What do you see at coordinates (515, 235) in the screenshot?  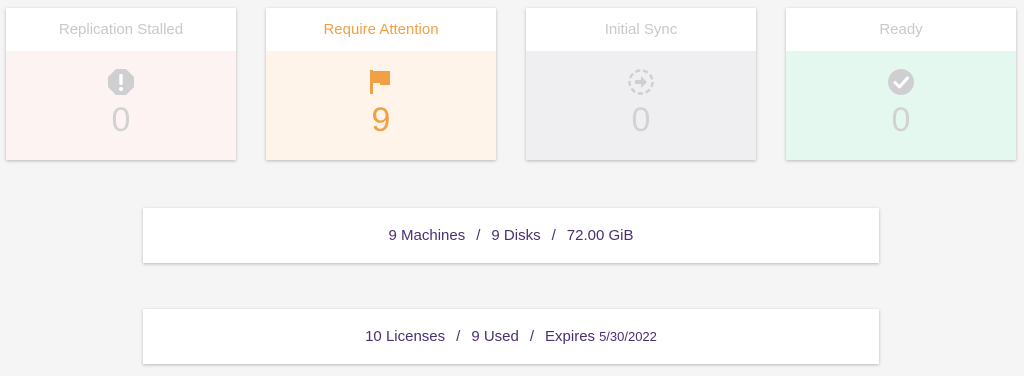 I see `disks-count: 9 Disks` at bounding box center [515, 235].